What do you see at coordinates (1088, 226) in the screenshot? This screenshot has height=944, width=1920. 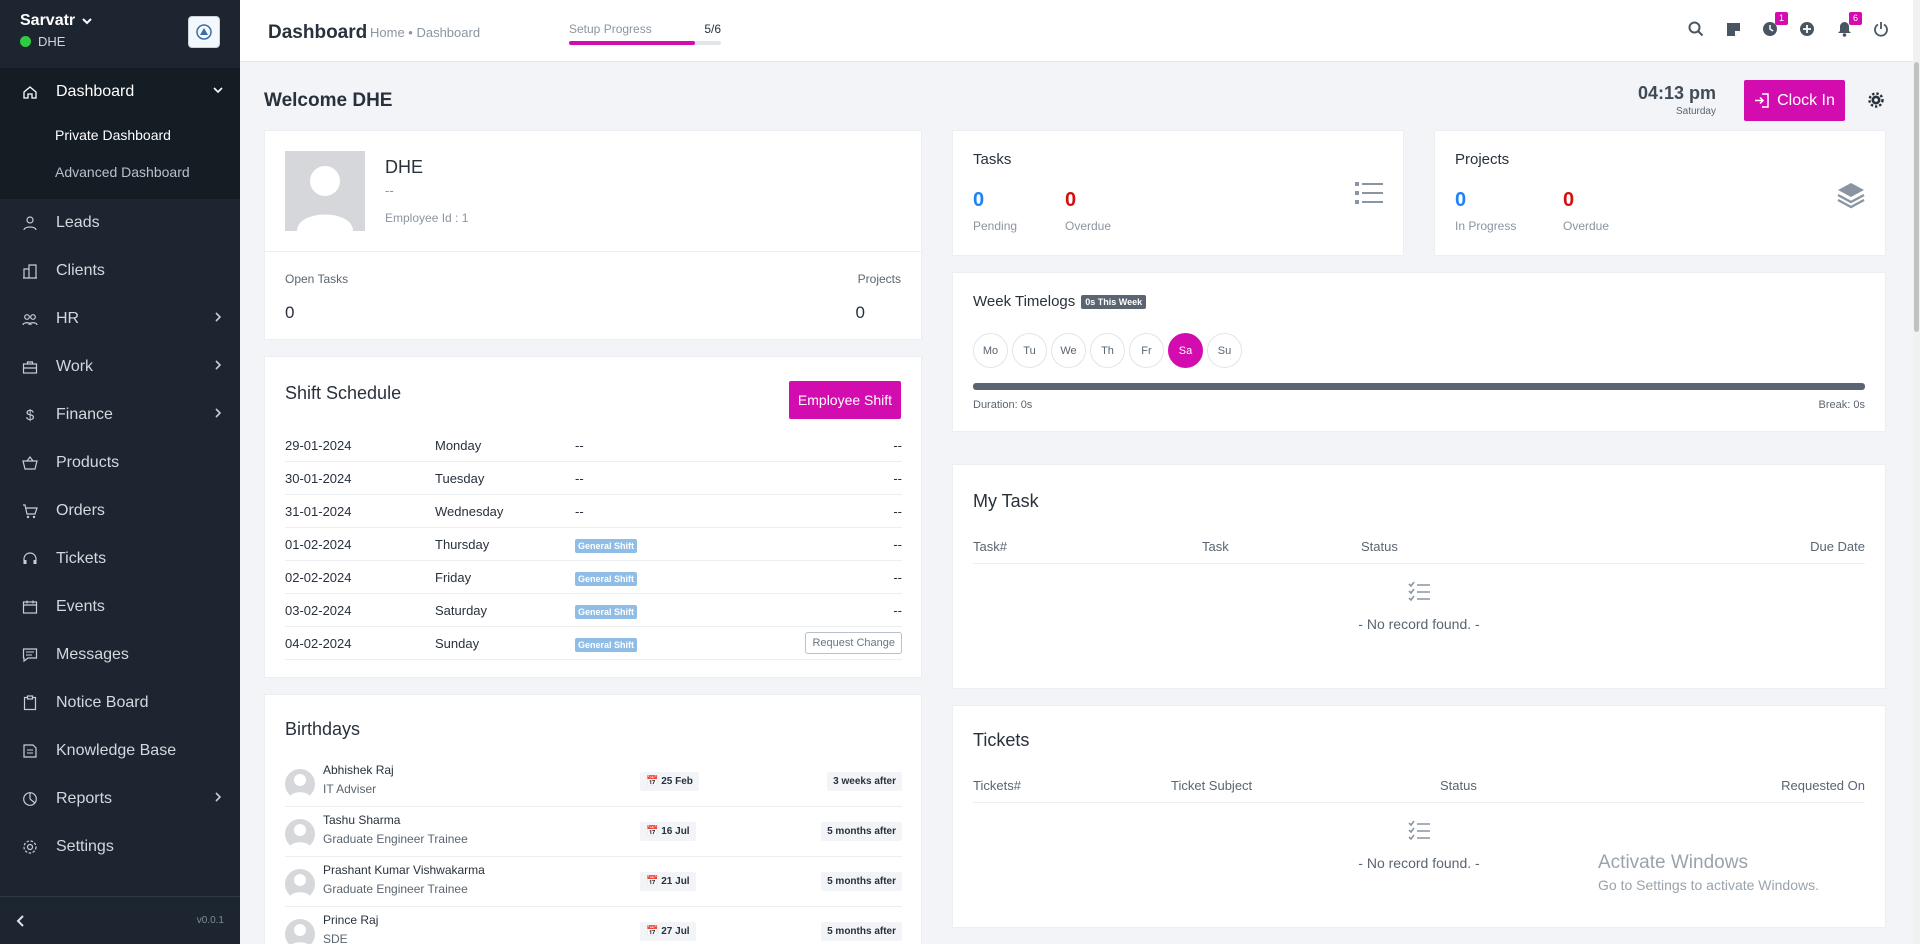 I see `tasks-overdue-label: Overdue` at bounding box center [1088, 226].